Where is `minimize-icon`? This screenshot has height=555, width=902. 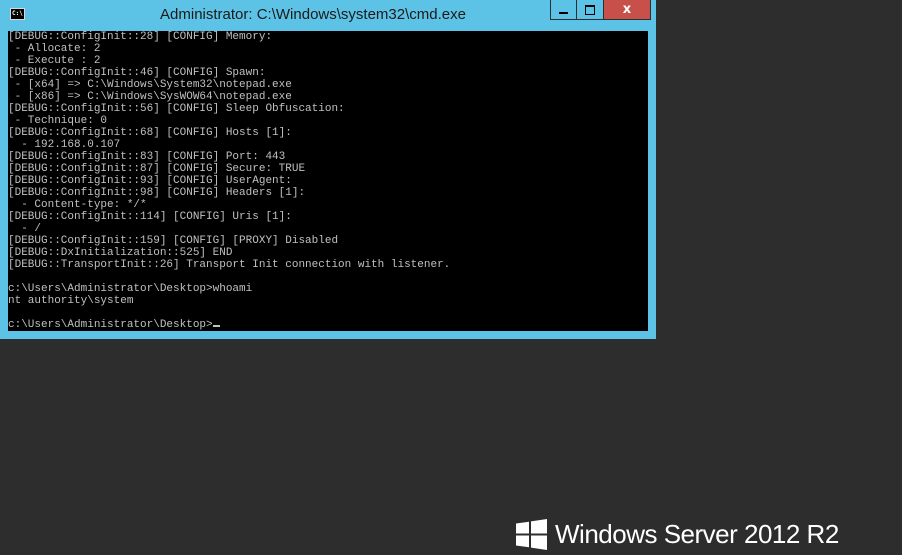
minimize-icon is located at coordinates (563, 12).